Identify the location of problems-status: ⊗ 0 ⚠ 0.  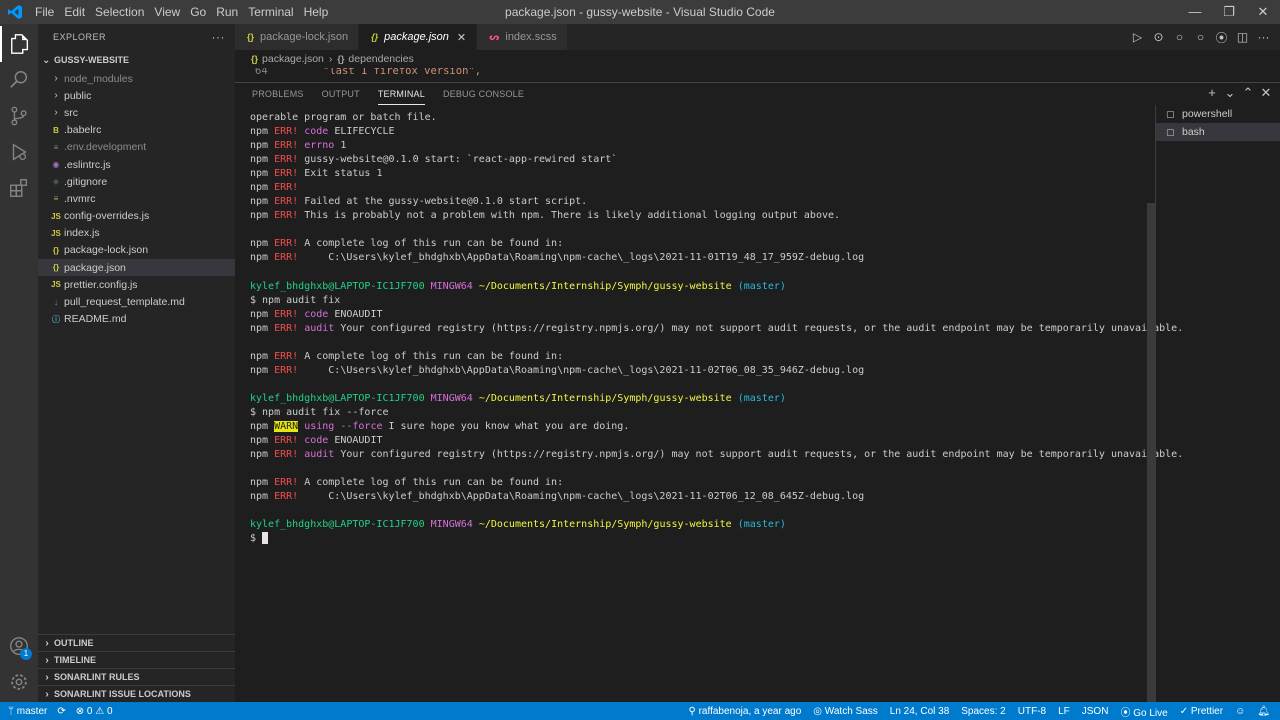
(94, 711).